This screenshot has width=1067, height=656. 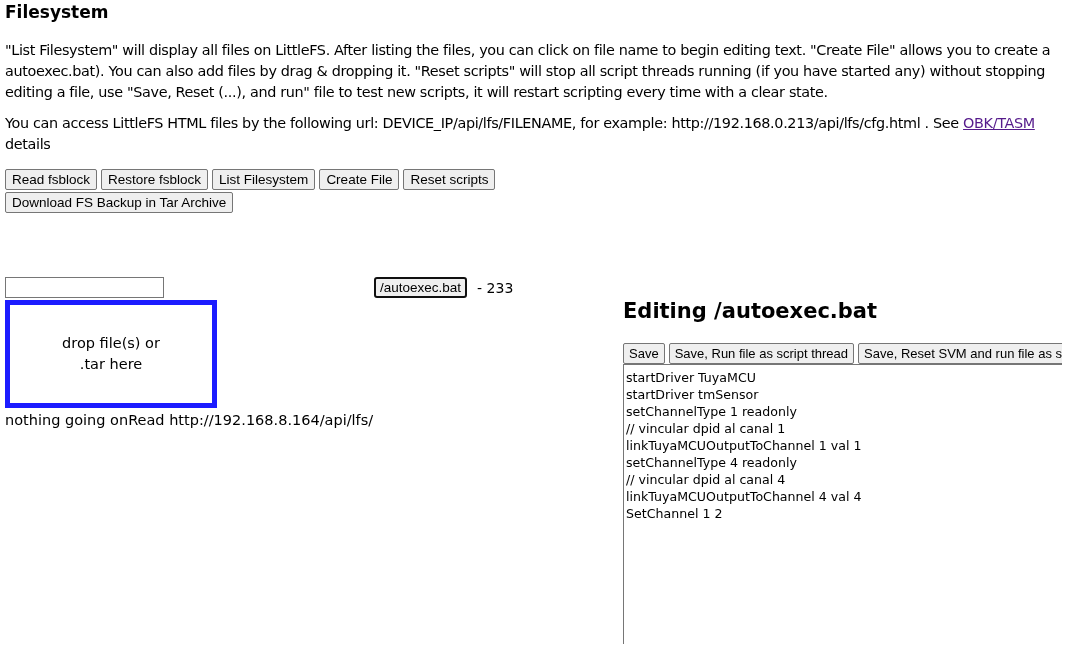 I want to click on file-button: /autoexec.bat, so click(x=421, y=287).